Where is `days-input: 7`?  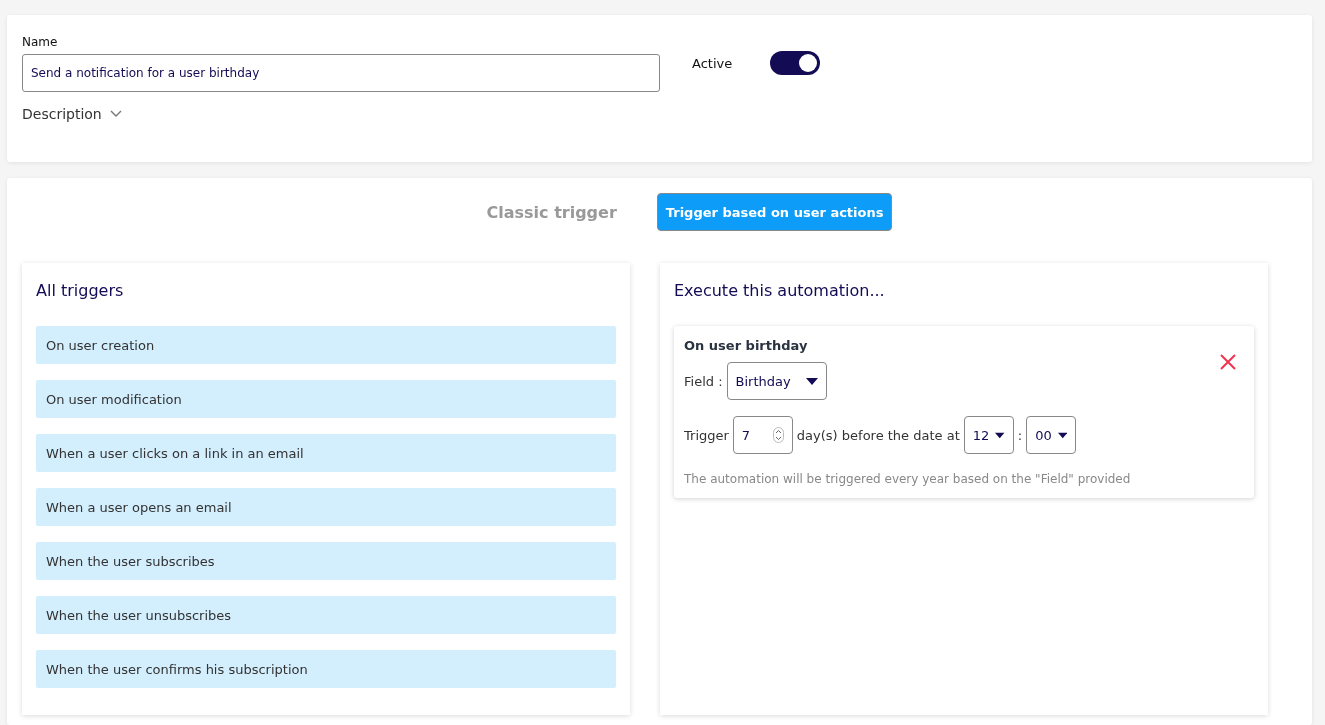
days-input: 7 is located at coordinates (762, 435).